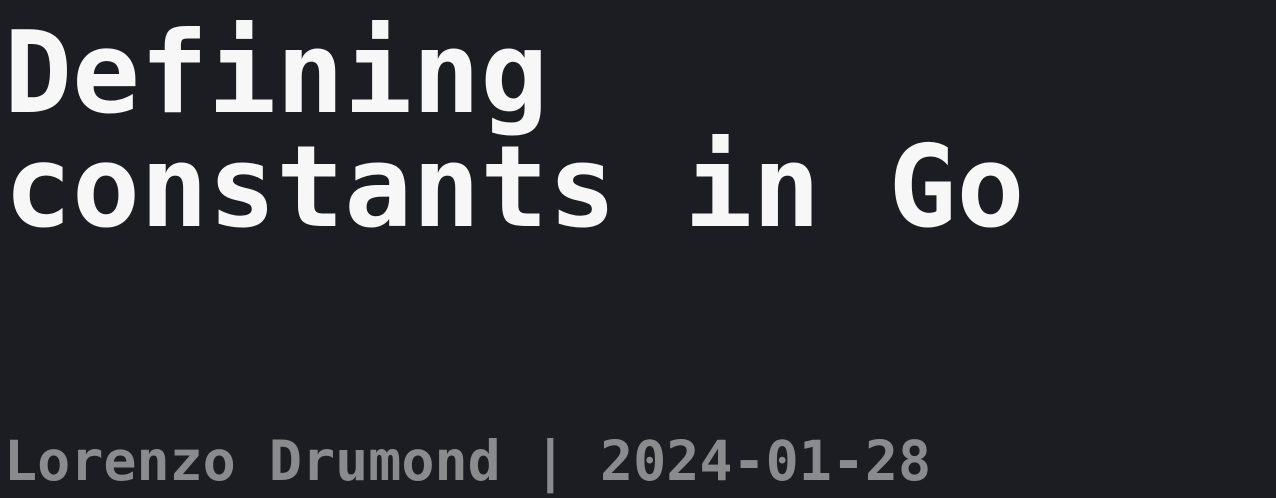 This screenshot has height=498, width=1276. What do you see at coordinates (468, 461) in the screenshot?
I see `post-byline: Lorenzo Drumond | 2024-01-28` at bounding box center [468, 461].